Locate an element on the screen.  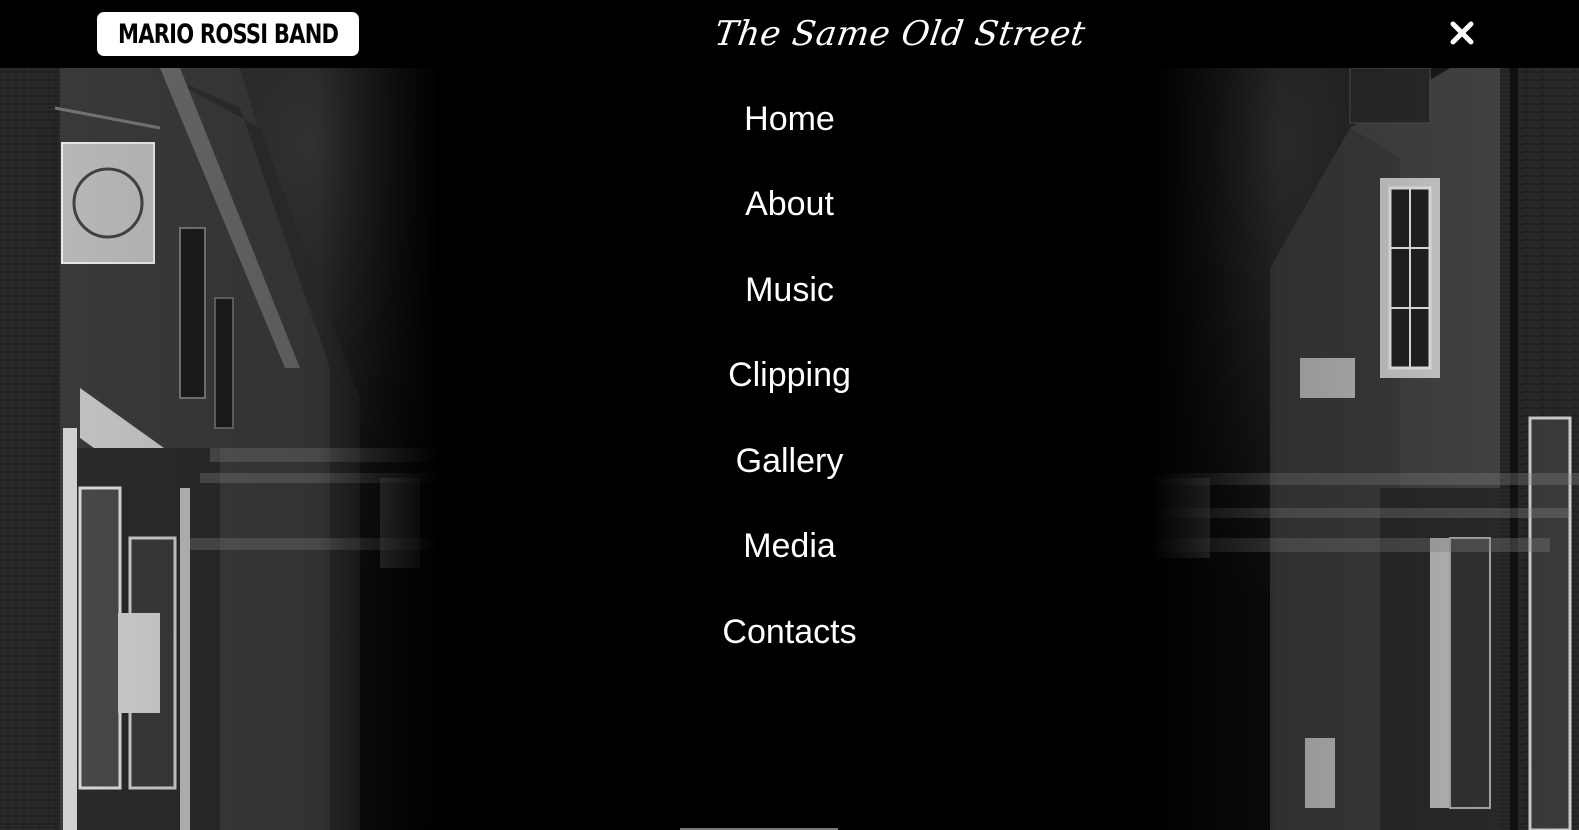
site-title: The Same Old Street is located at coordinates (900, 34).